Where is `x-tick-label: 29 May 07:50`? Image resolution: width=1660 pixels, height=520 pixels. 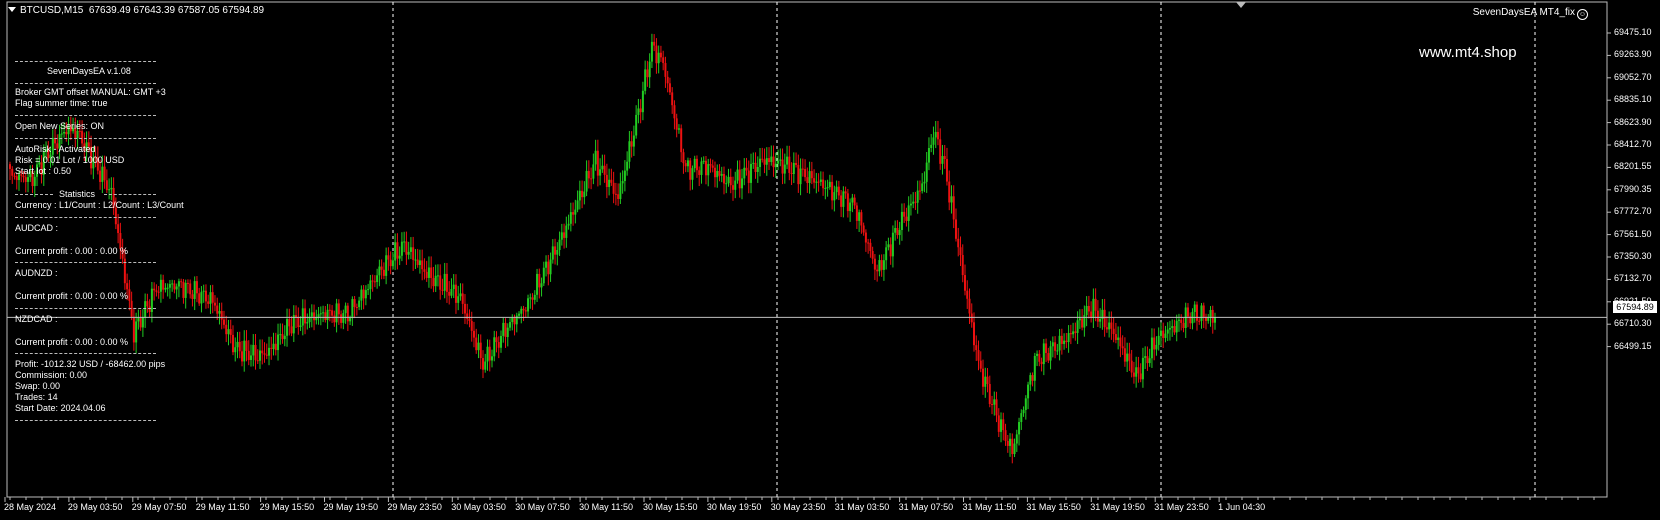
x-tick-label: 29 May 07:50 is located at coordinates (159, 507).